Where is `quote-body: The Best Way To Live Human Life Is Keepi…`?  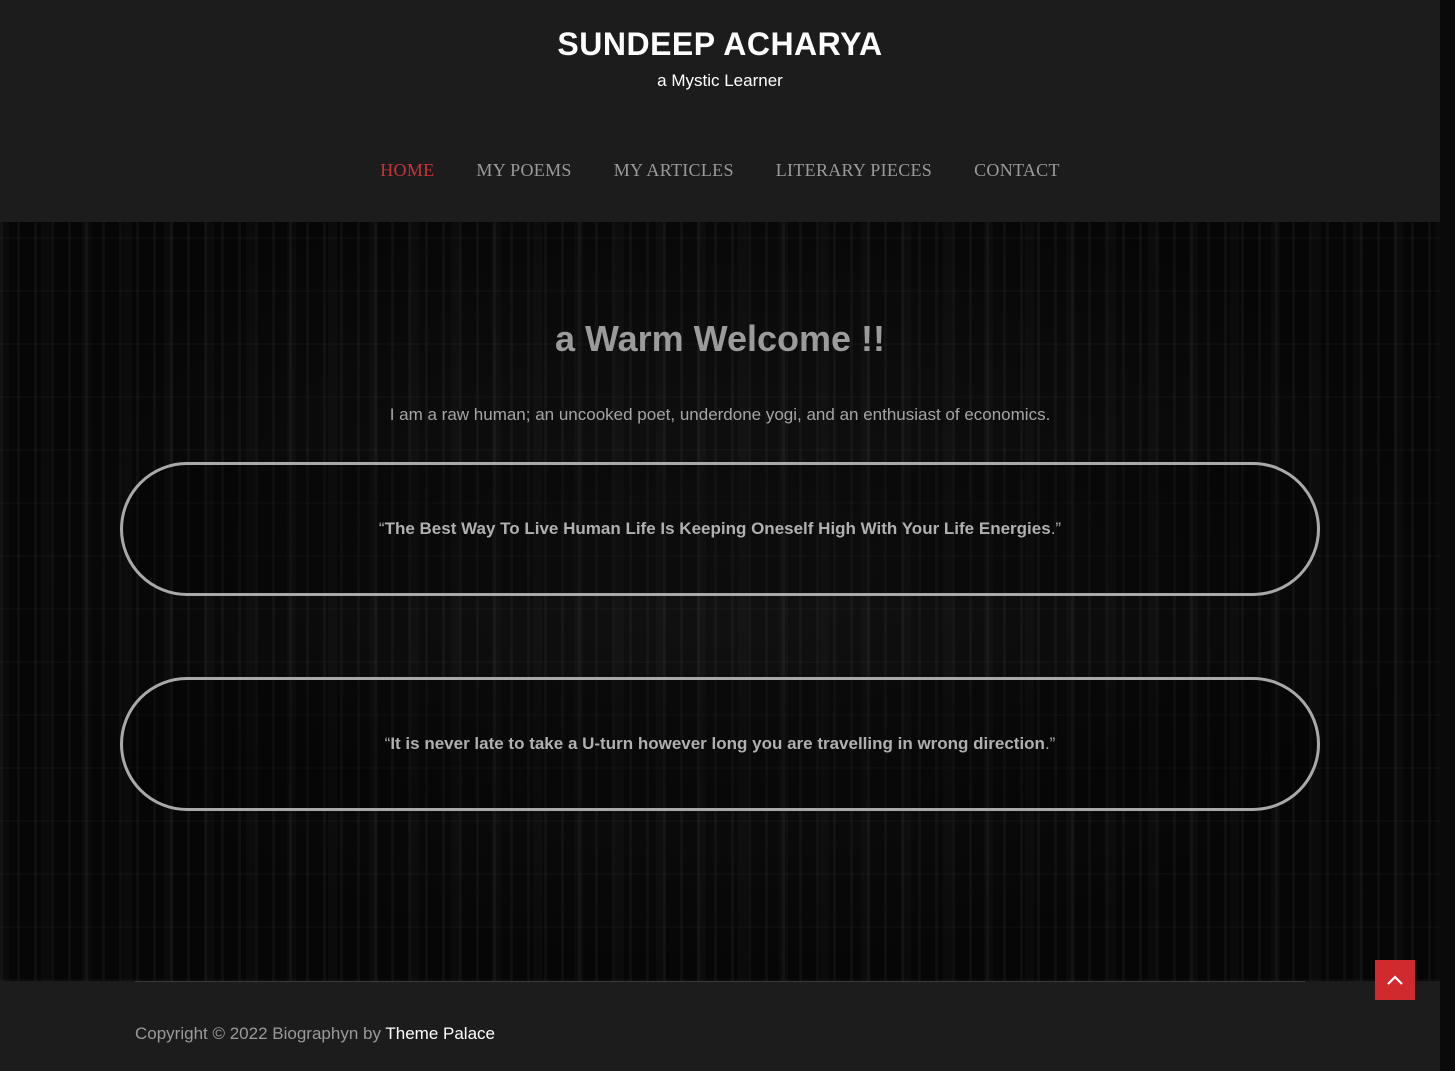
quote-body: The Best Way To Live Human Life Is Keepi… is located at coordinates (717, 528).